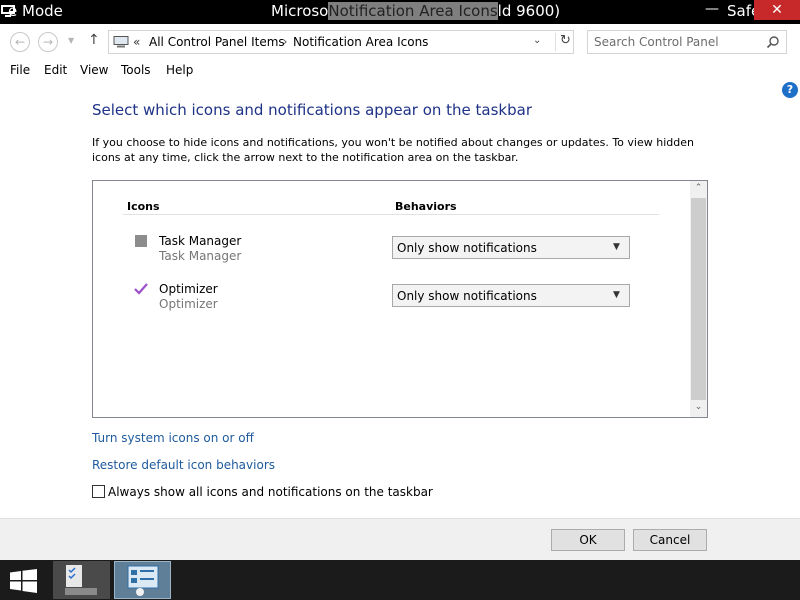  What do you see at coordinates (188, 304) in the screenshot?
I see `row-subtitle-optimizer: Optimizer` at bounding box center [188, 304].